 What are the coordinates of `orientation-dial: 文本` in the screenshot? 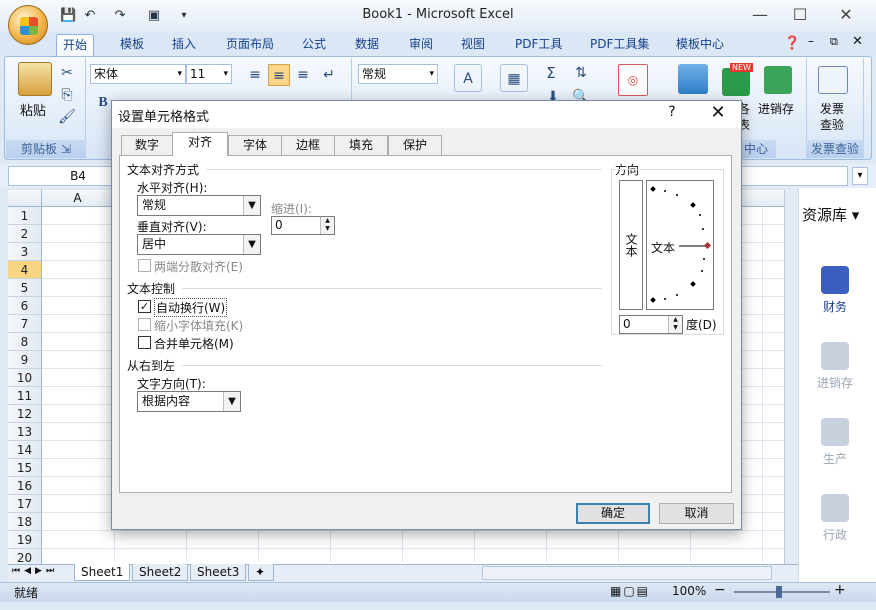 It's located at (680, 245).